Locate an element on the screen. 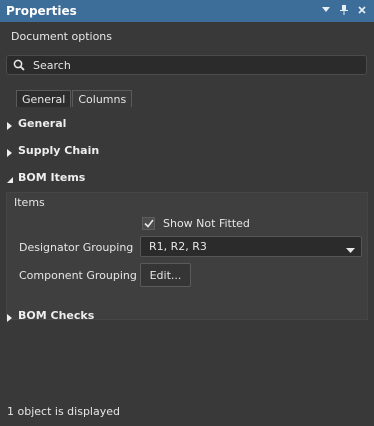 This screenshot has height=426, width=374. tab-bar: General Columns is located at coordinates (74, 98).